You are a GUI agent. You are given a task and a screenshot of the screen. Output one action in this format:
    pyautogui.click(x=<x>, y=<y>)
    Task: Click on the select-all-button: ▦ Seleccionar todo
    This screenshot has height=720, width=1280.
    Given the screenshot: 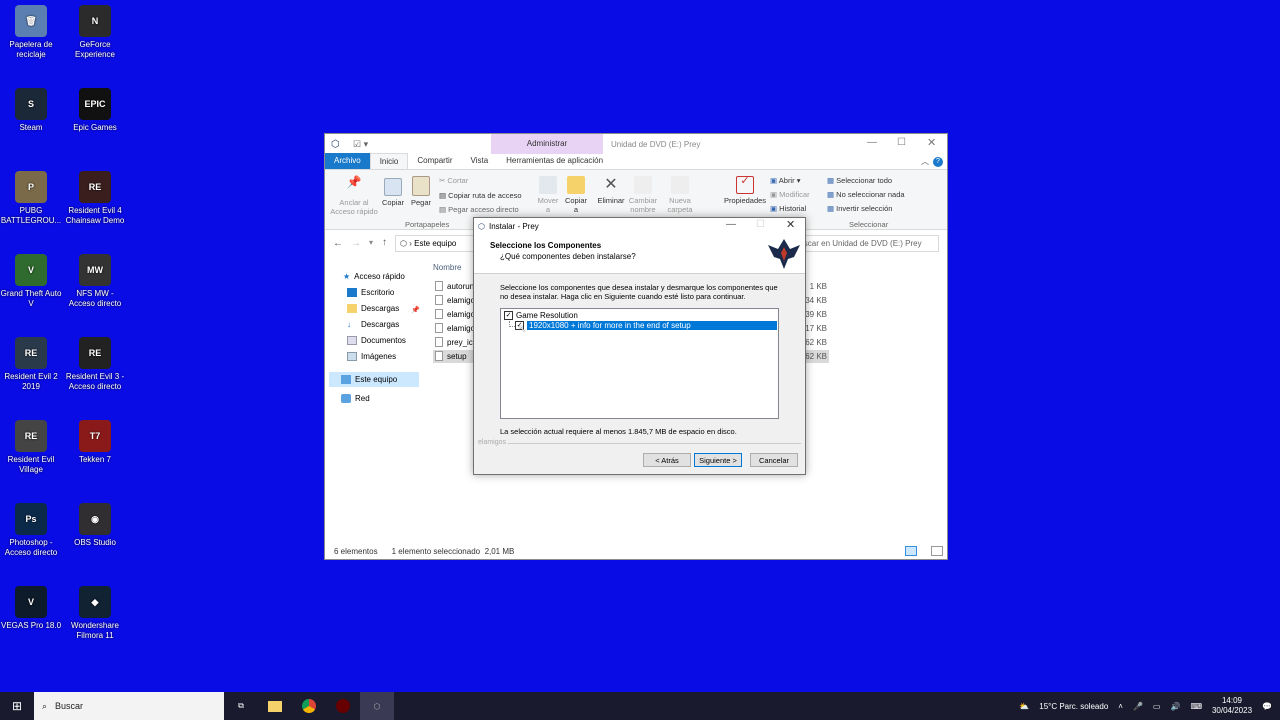 What is the action you would take?
    pyautogui.click(x=859, y=180)
    